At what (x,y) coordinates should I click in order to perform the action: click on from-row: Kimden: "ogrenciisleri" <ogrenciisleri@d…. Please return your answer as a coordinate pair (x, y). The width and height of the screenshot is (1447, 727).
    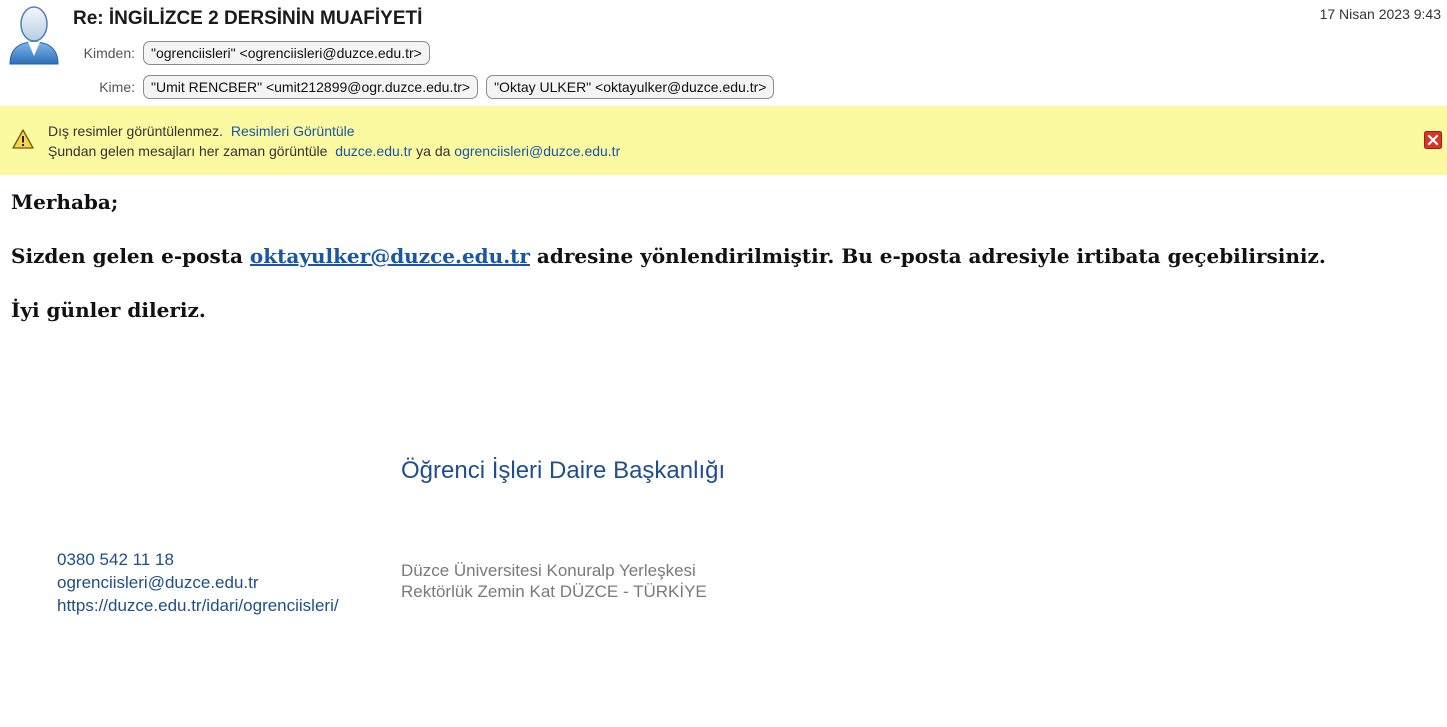
    Looking at the image, I should click on (219, 53).